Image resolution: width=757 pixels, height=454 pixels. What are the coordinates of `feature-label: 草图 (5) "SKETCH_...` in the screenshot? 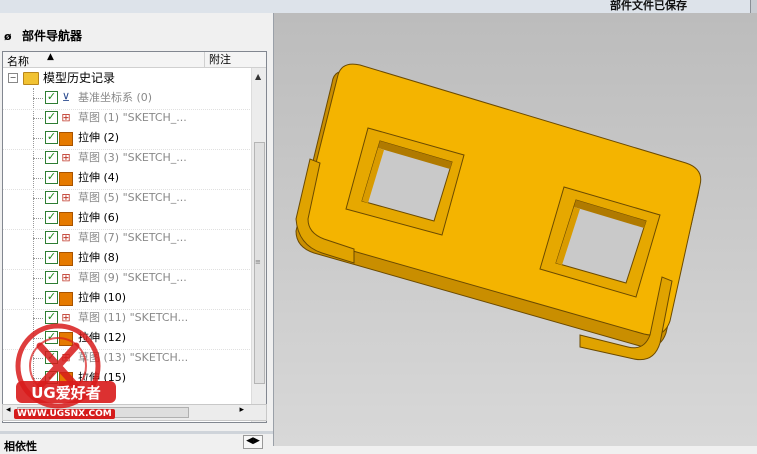 It's located at (132, 197).